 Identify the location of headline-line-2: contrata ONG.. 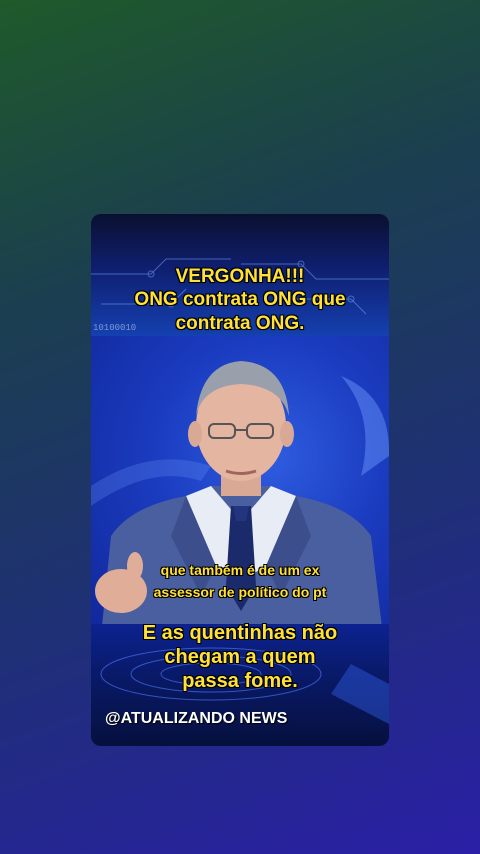
(240, 323).